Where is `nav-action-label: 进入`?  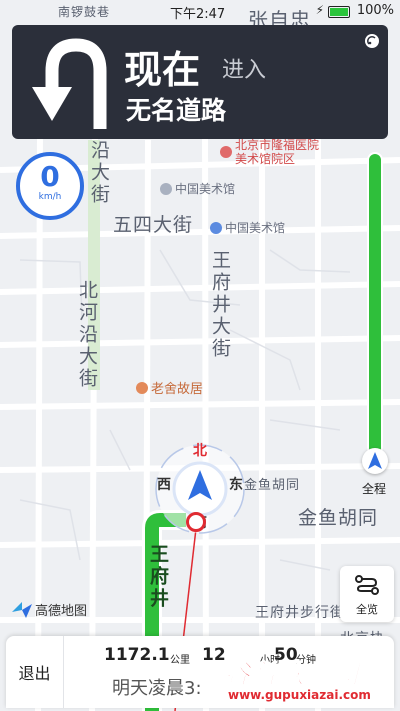
nav-action-label: 进入 is located at coordinates (244, 70).